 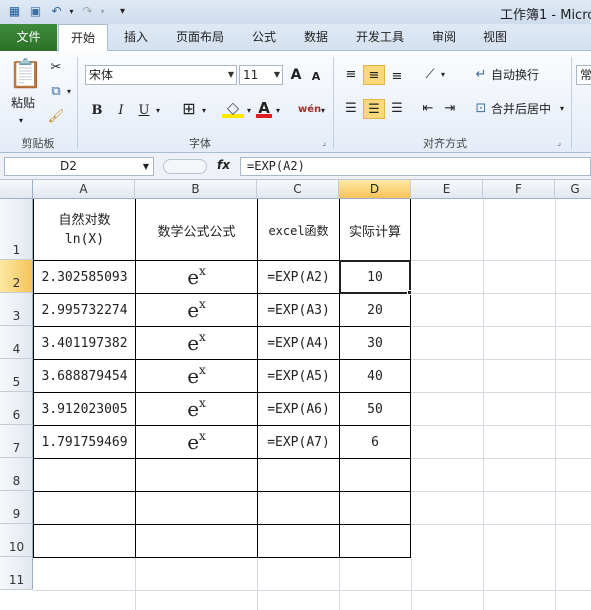 I want to click on column-header-d: D, so click(x=375, y=189).